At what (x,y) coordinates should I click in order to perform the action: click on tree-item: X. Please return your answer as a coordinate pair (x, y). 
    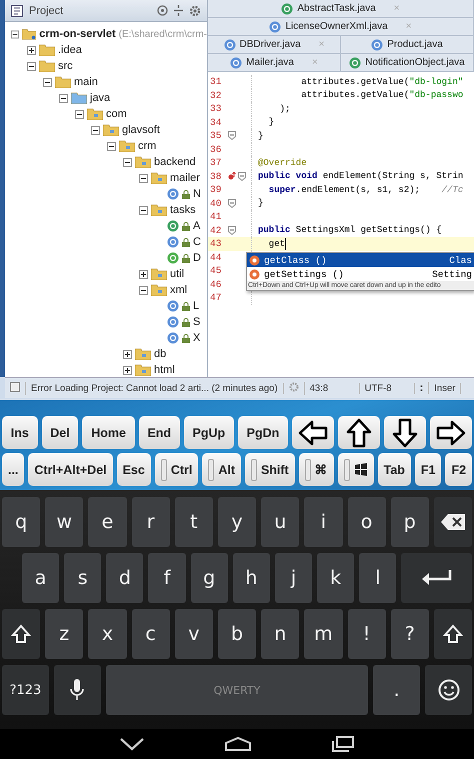
    Looking at the image, I should click on (196, 338).